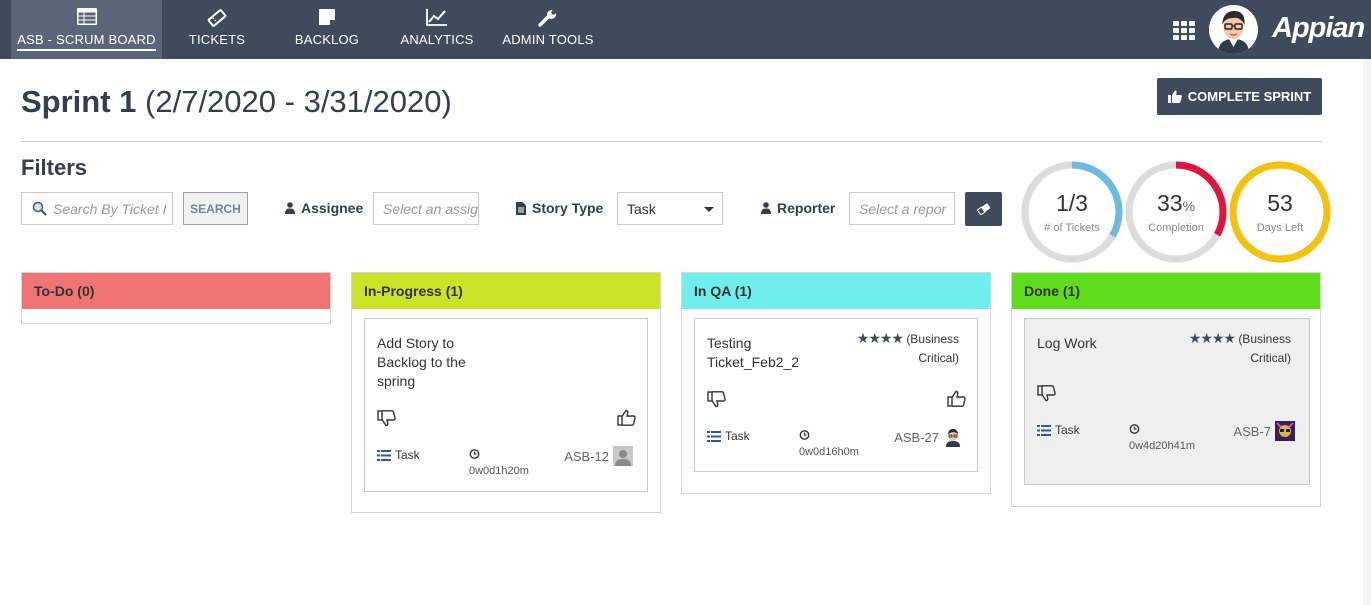 The height and width of the screenshot is (605, 1371). I want to click on search-icon, so click(39, 208).